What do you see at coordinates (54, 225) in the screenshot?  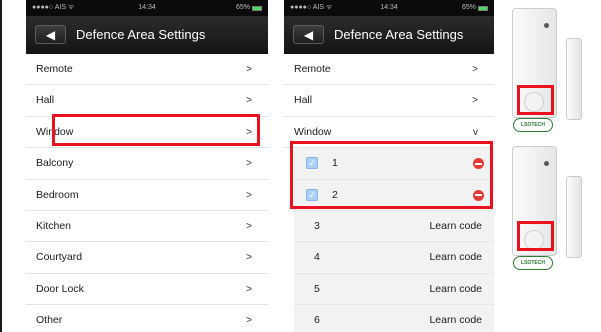 I see `zone-label: Kitchen` at bounding box center [54, 225].